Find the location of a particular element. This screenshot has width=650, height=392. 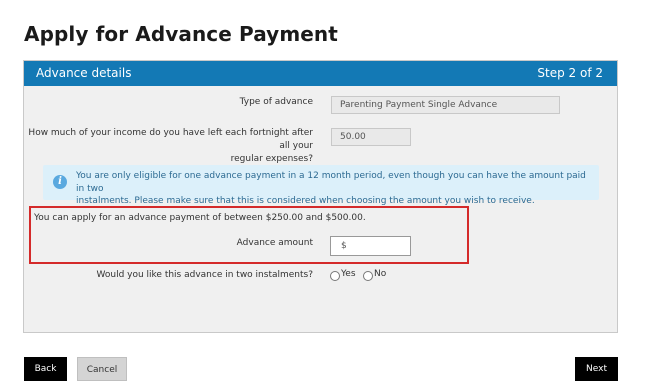

cancel-button: Cancel is located at coordinates (102, 369).